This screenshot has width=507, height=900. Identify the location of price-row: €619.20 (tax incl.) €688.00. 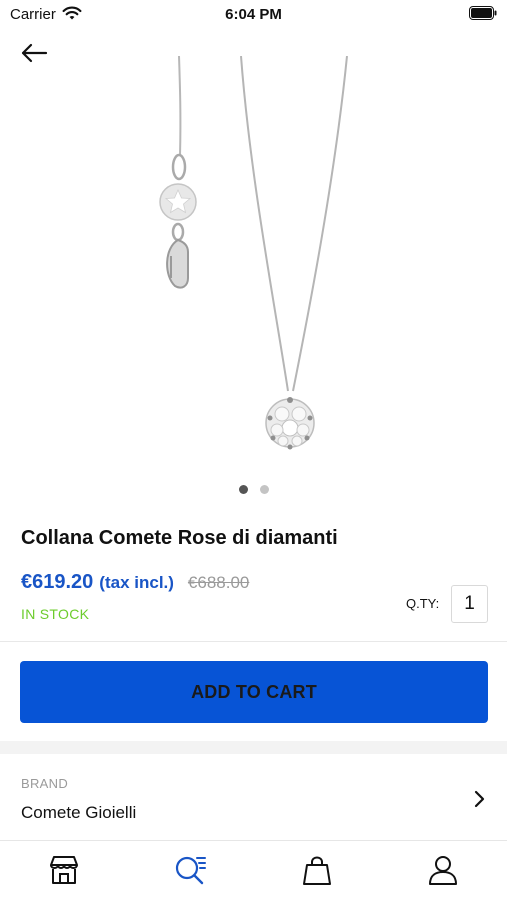
(135, 582).